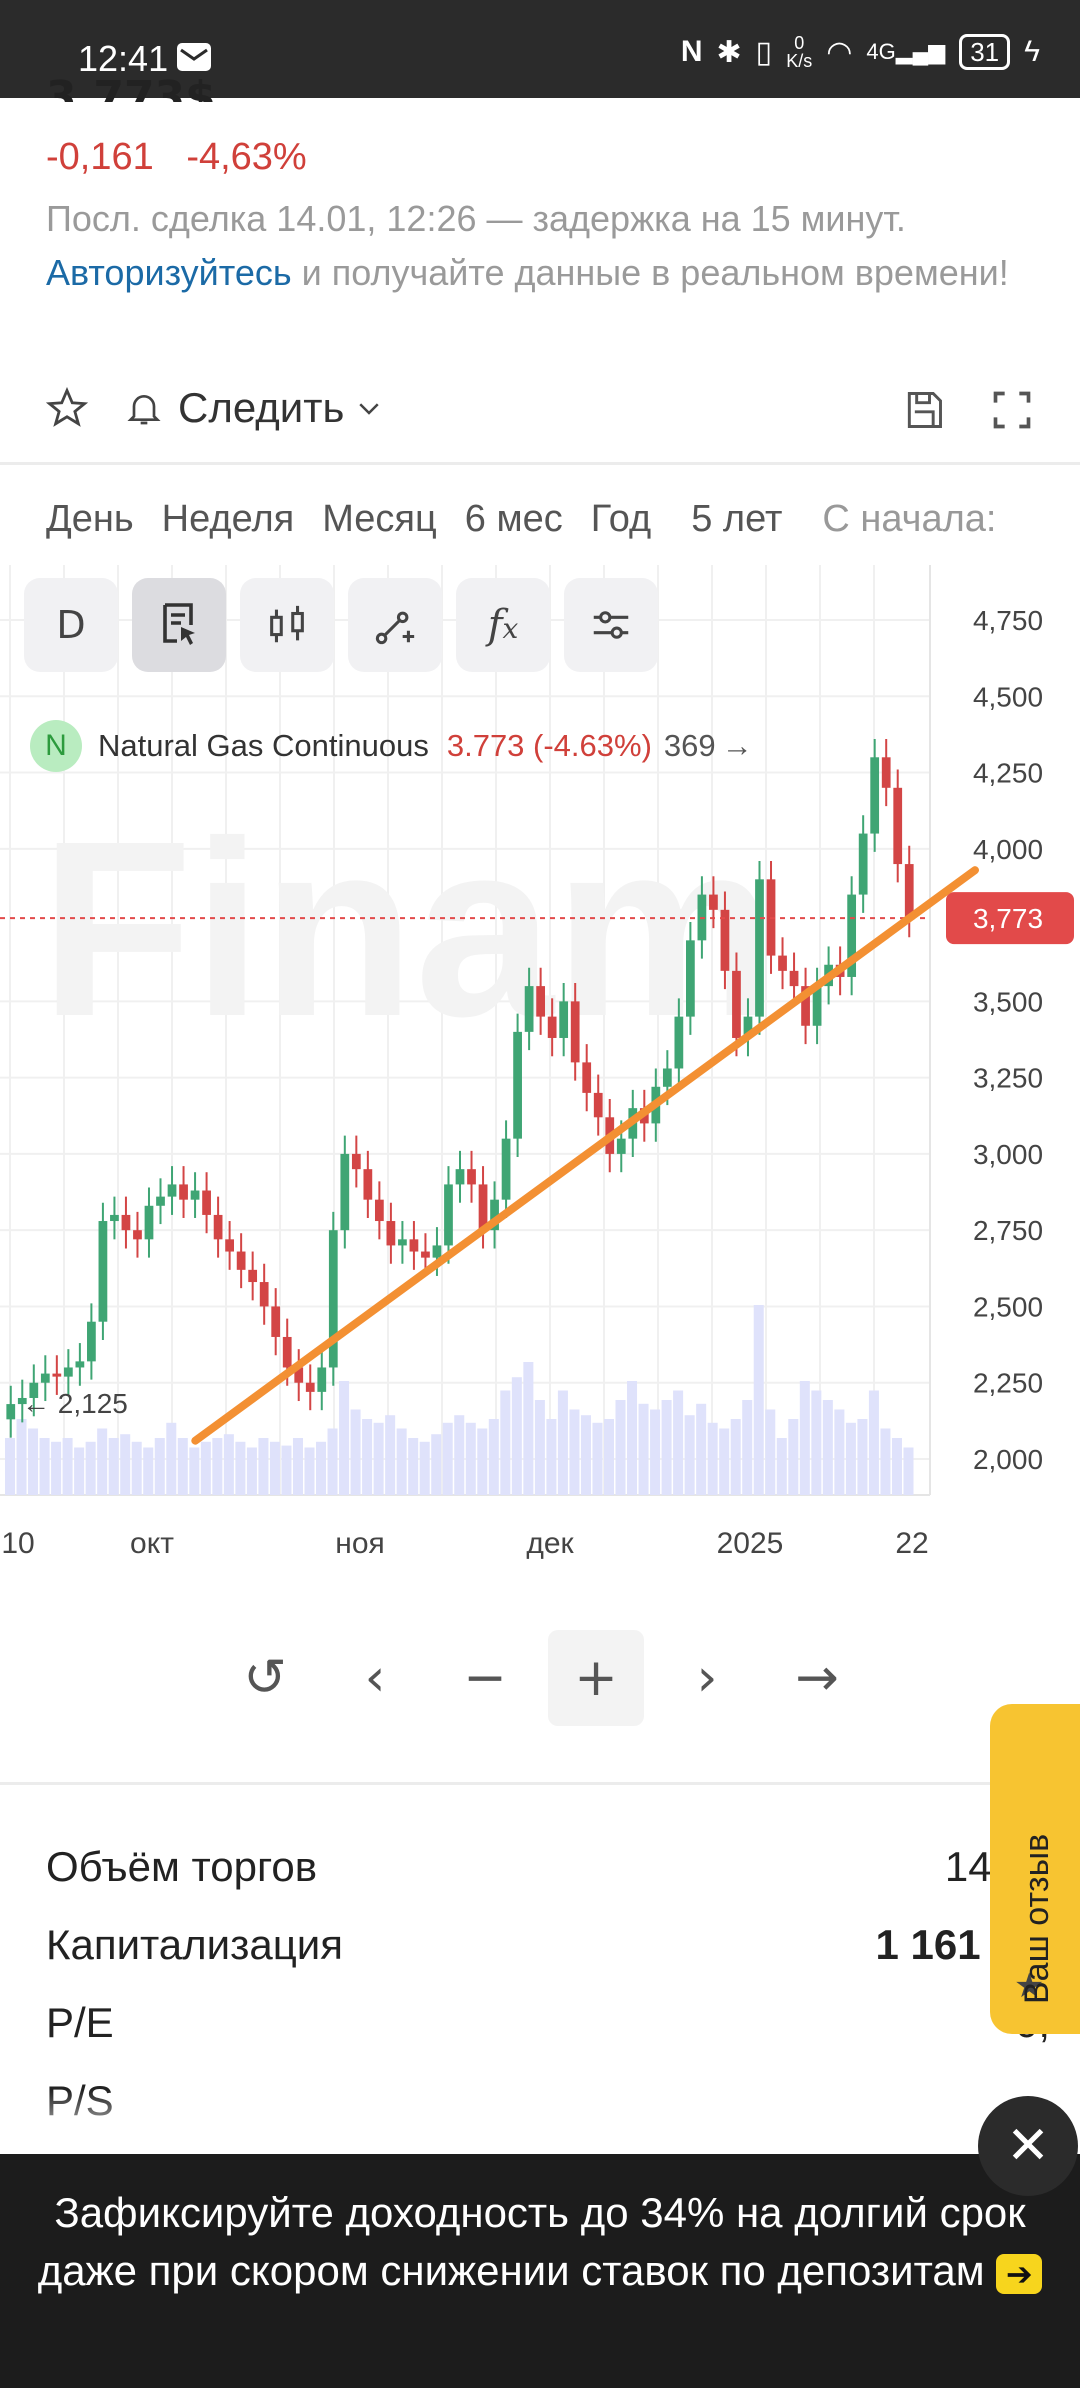 This screenshot has width=1080, height=2388. What do you see at coordinates (375, 1678) in the screenshot?
I see `prev-button: ‹` at bounding box center [375, 1678].